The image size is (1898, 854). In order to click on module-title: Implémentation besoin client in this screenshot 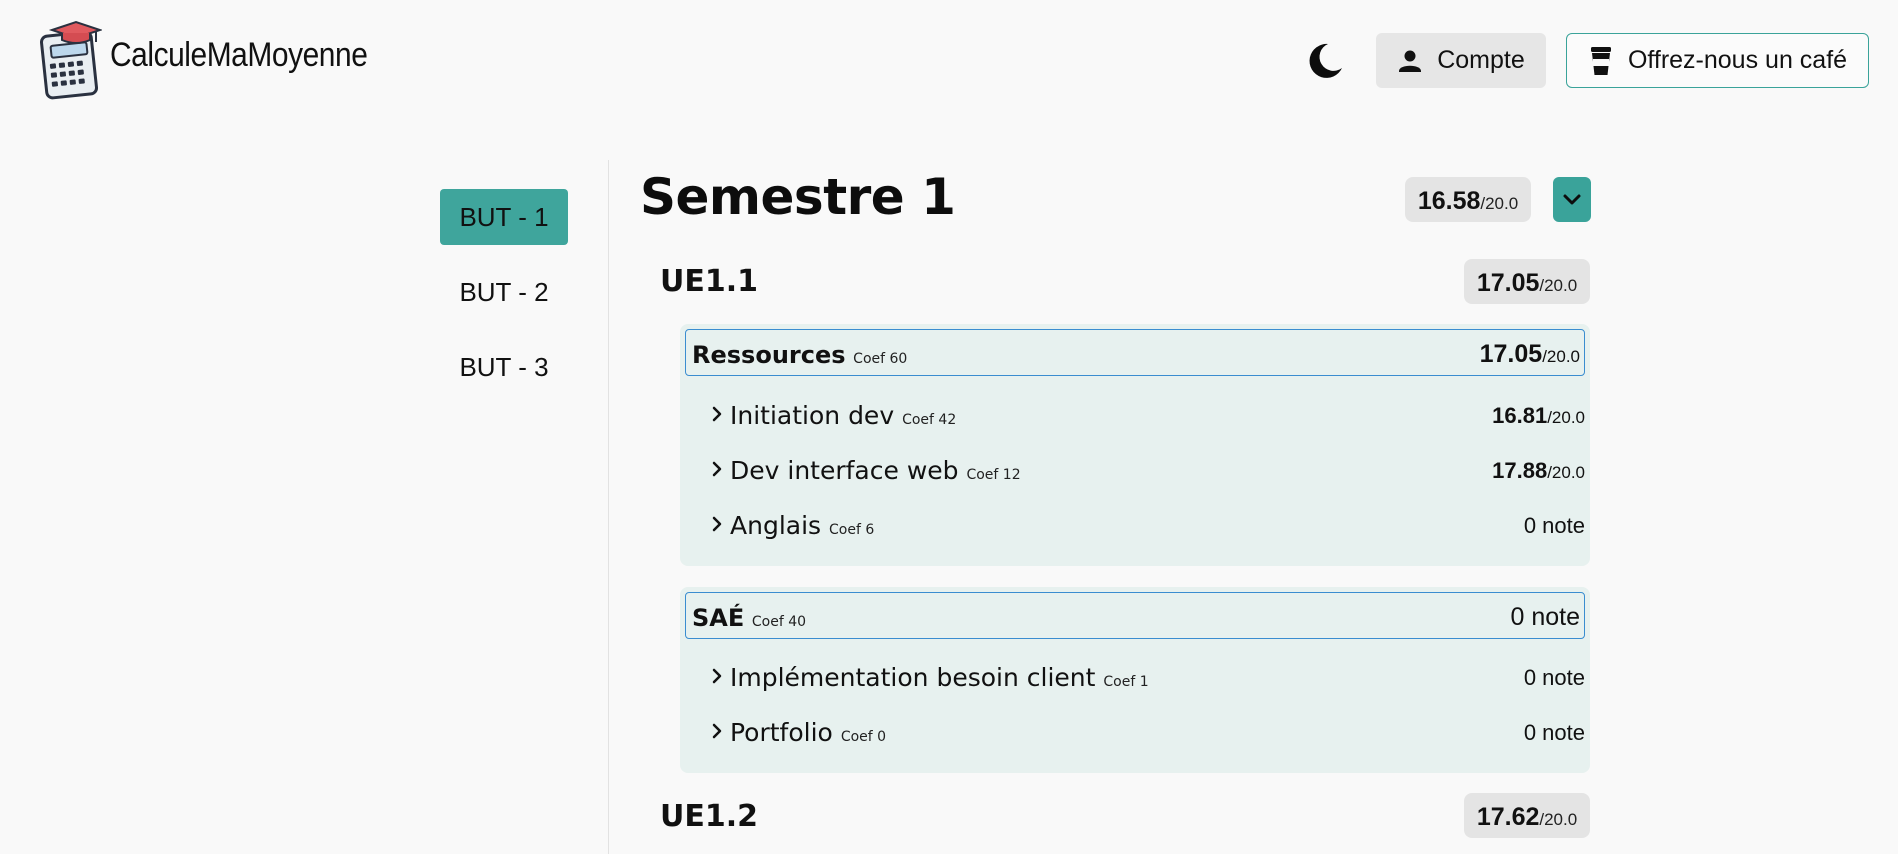, I will do `click(913, 677)`.